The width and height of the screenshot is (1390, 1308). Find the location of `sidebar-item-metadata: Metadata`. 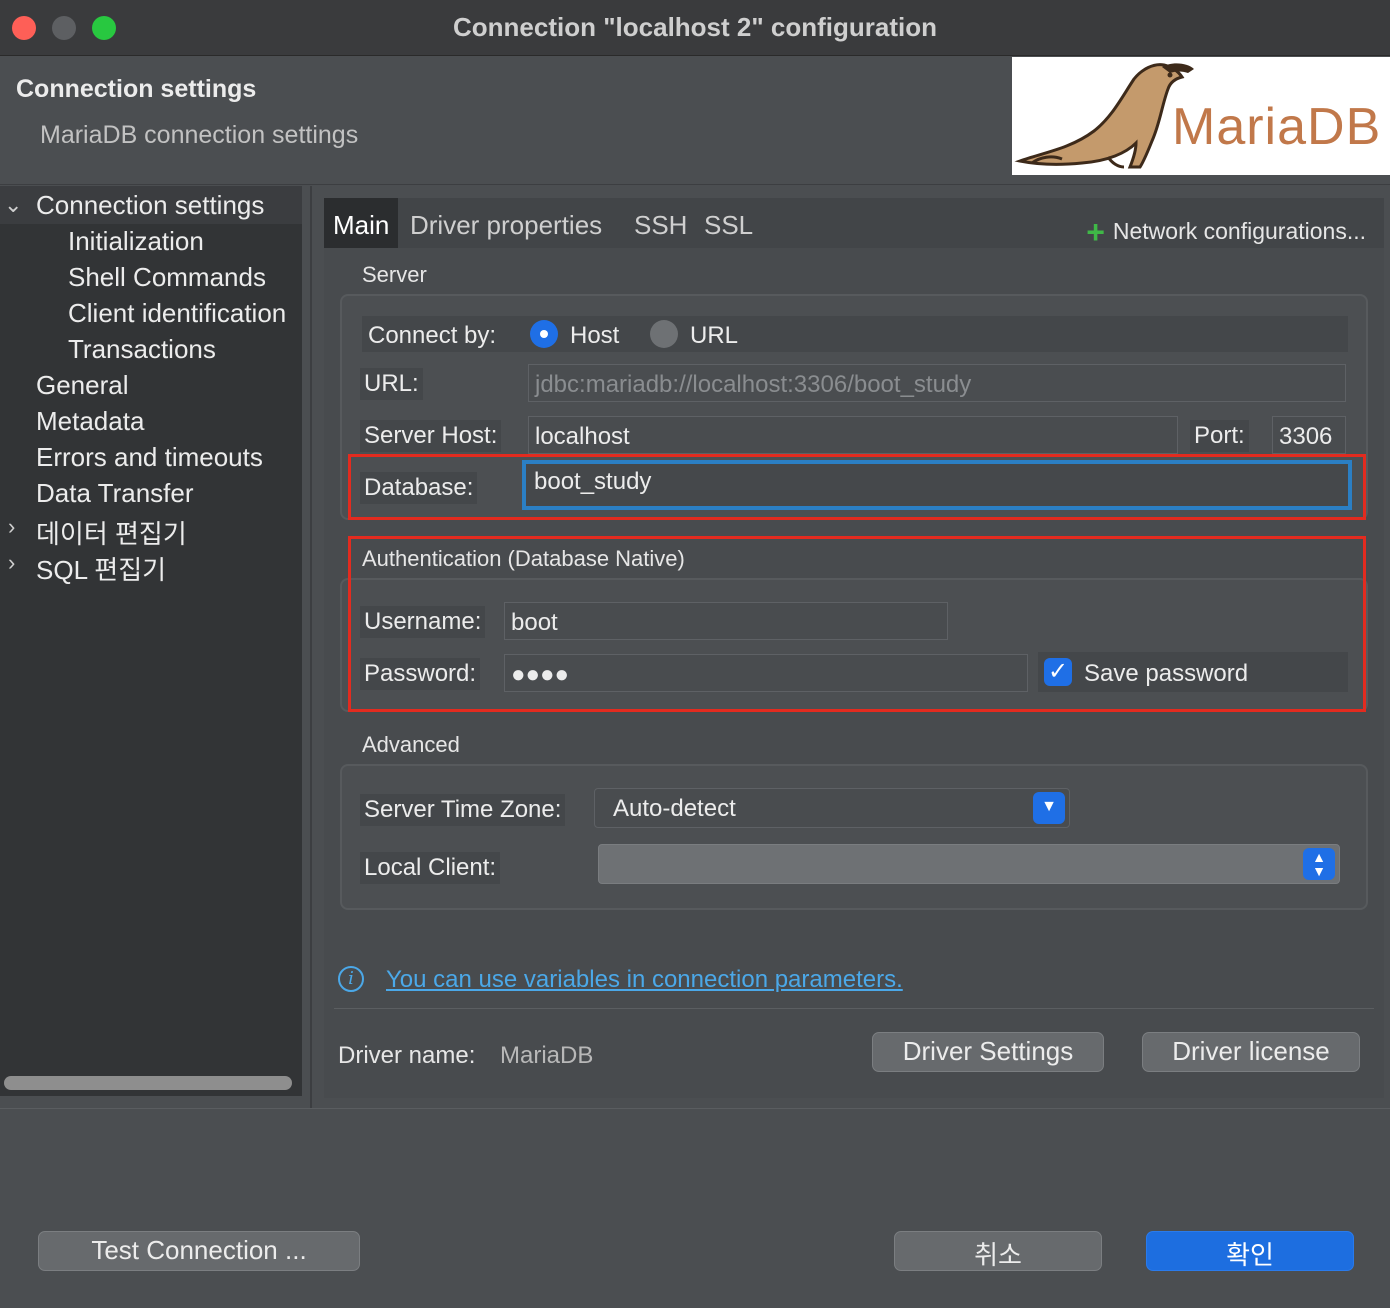

sidebar-item-metadata: Metadata is located at coordinates (90, 421).